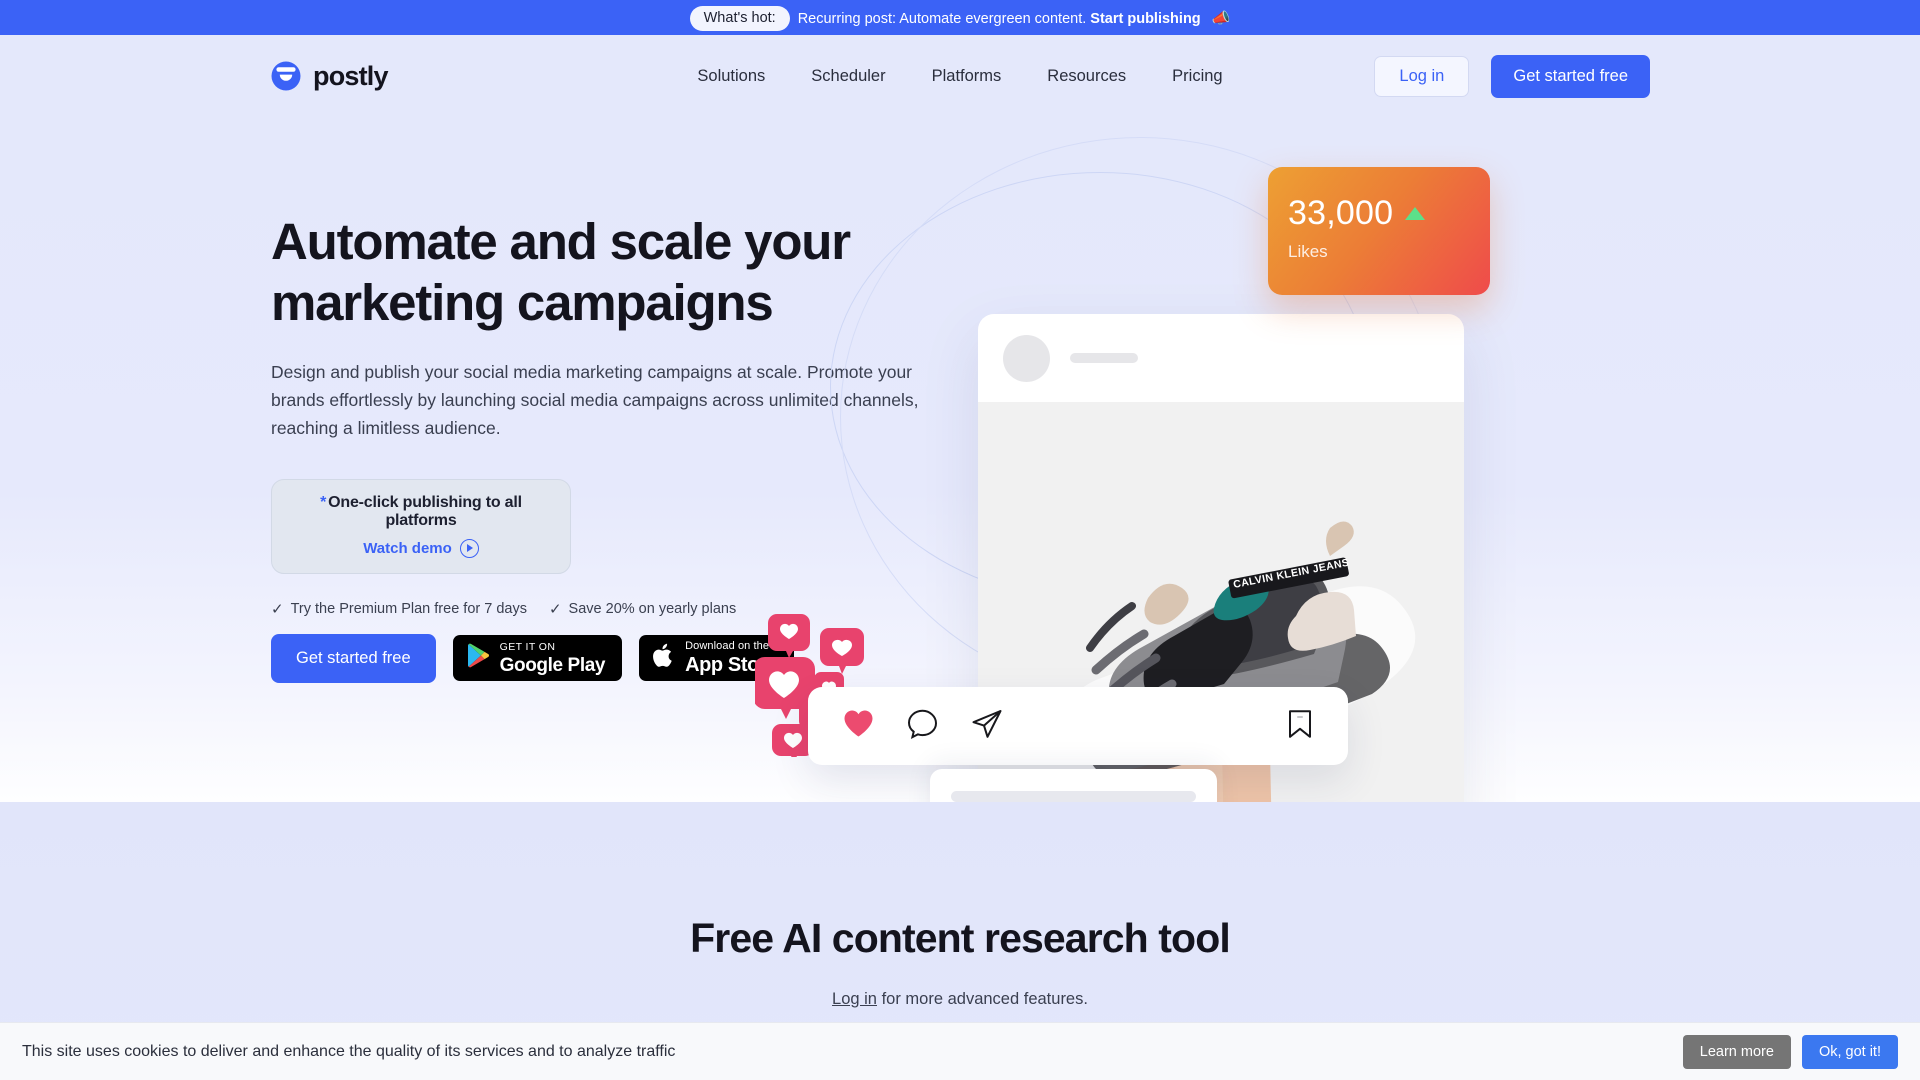 This screenshot has width=1920, height=1080. What do you see at coordinates (848, 76) in the screenshot?
I see `nav-item-scheduler: Scheduler` at bounding box center [848, 76].